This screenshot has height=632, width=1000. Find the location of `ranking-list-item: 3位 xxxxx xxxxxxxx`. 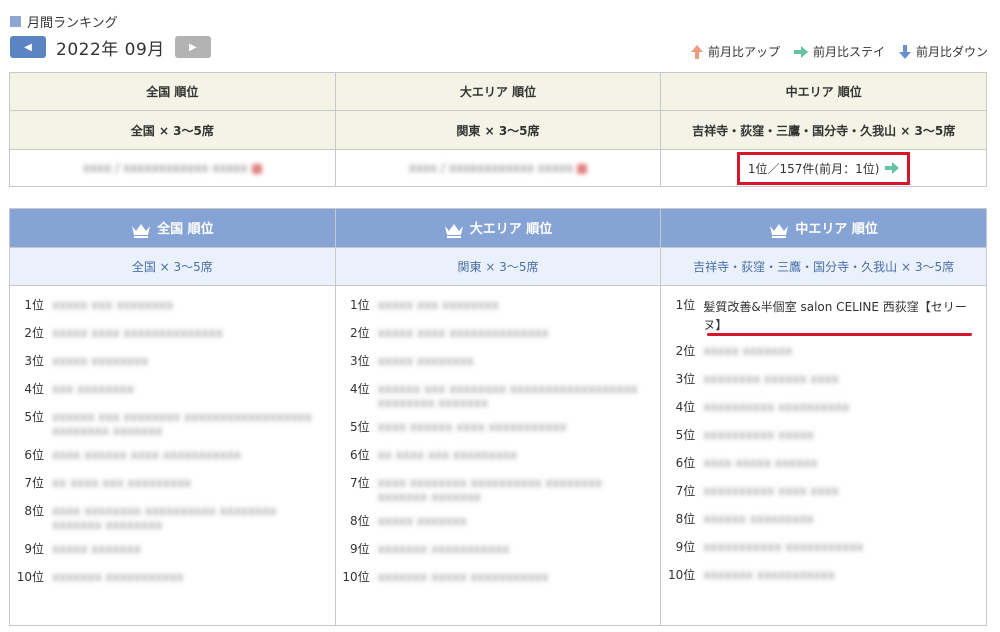

ranking-list-item: 3位 xxxxx xxxxxxxx is located at coordinates (498, 361).